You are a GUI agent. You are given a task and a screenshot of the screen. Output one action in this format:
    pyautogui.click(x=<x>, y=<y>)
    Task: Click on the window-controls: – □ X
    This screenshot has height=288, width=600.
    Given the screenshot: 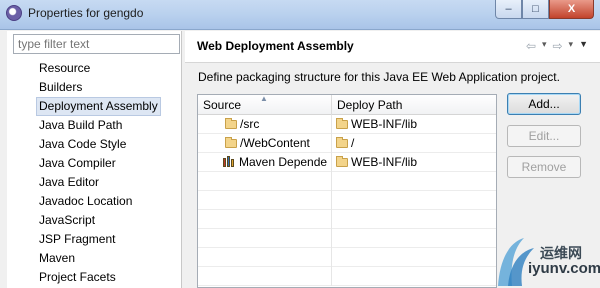 What is the action you would take?
    pyautogui.click(x=544, y=10)
    